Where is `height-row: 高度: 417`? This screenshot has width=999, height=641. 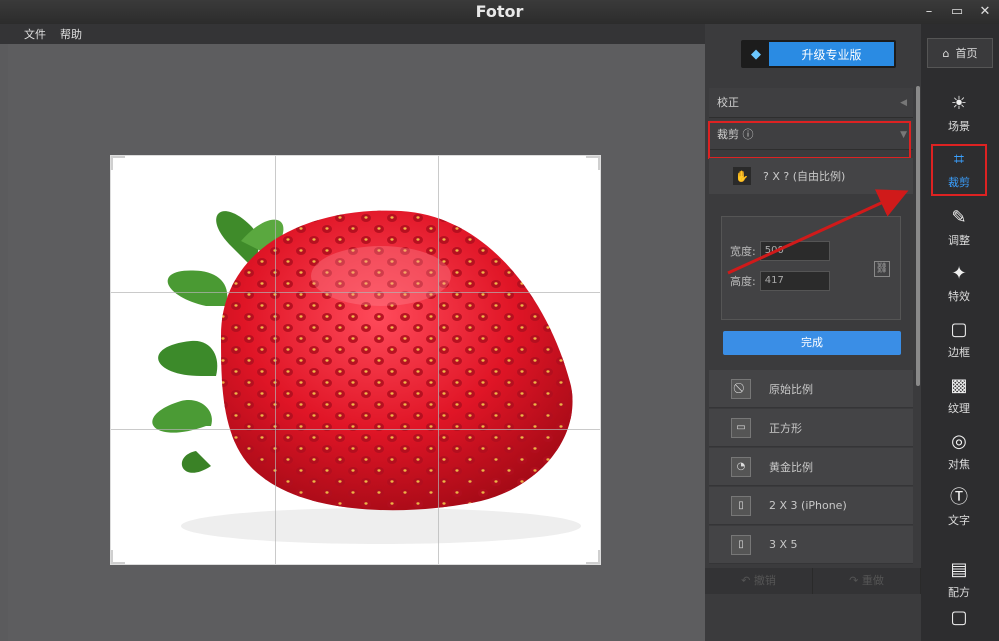 height-row: 高度: 417 is located at coordinates (780, 281).